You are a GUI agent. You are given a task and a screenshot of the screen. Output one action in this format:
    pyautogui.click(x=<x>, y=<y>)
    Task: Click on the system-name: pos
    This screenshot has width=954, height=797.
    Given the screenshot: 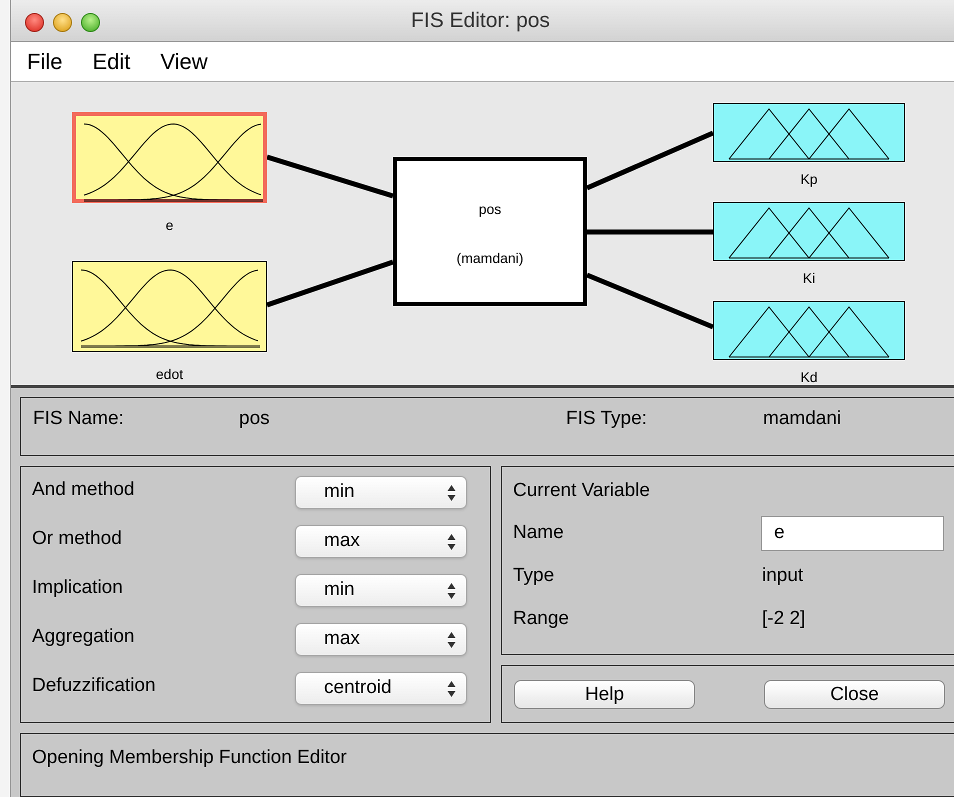 What is the action you would take?
    pyautogui.click(x=490, y=209)
    